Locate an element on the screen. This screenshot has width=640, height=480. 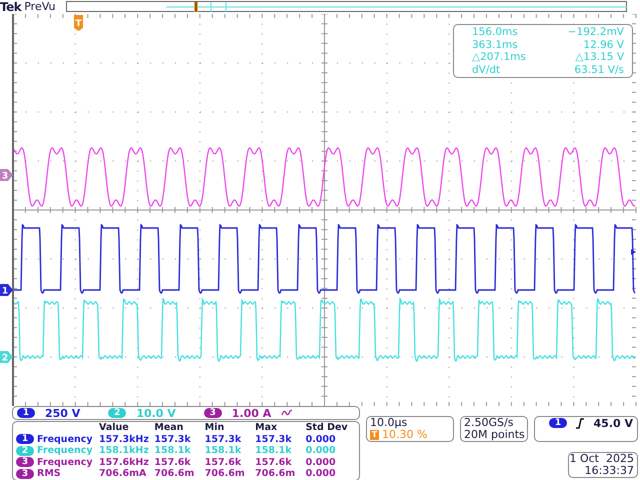
column-header: Min is located at coordinates (215, 428).